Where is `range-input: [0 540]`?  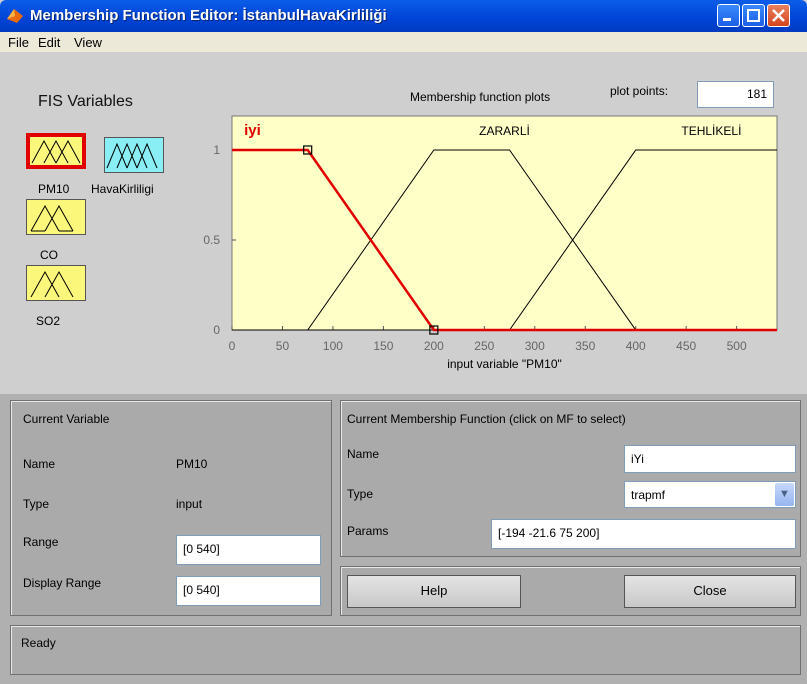
range-input: [0 540] is located at coordinates (248, 550).